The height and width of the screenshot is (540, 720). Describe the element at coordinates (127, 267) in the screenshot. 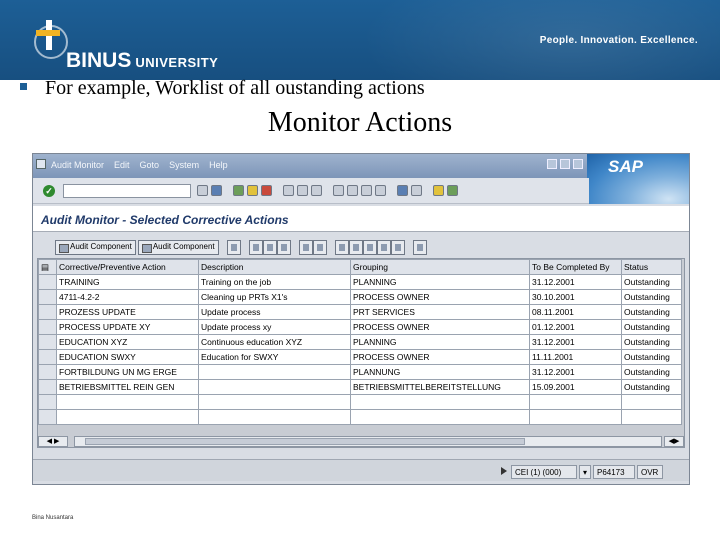

I see `column-header-action: Corrective/Preventive Action` at that location.